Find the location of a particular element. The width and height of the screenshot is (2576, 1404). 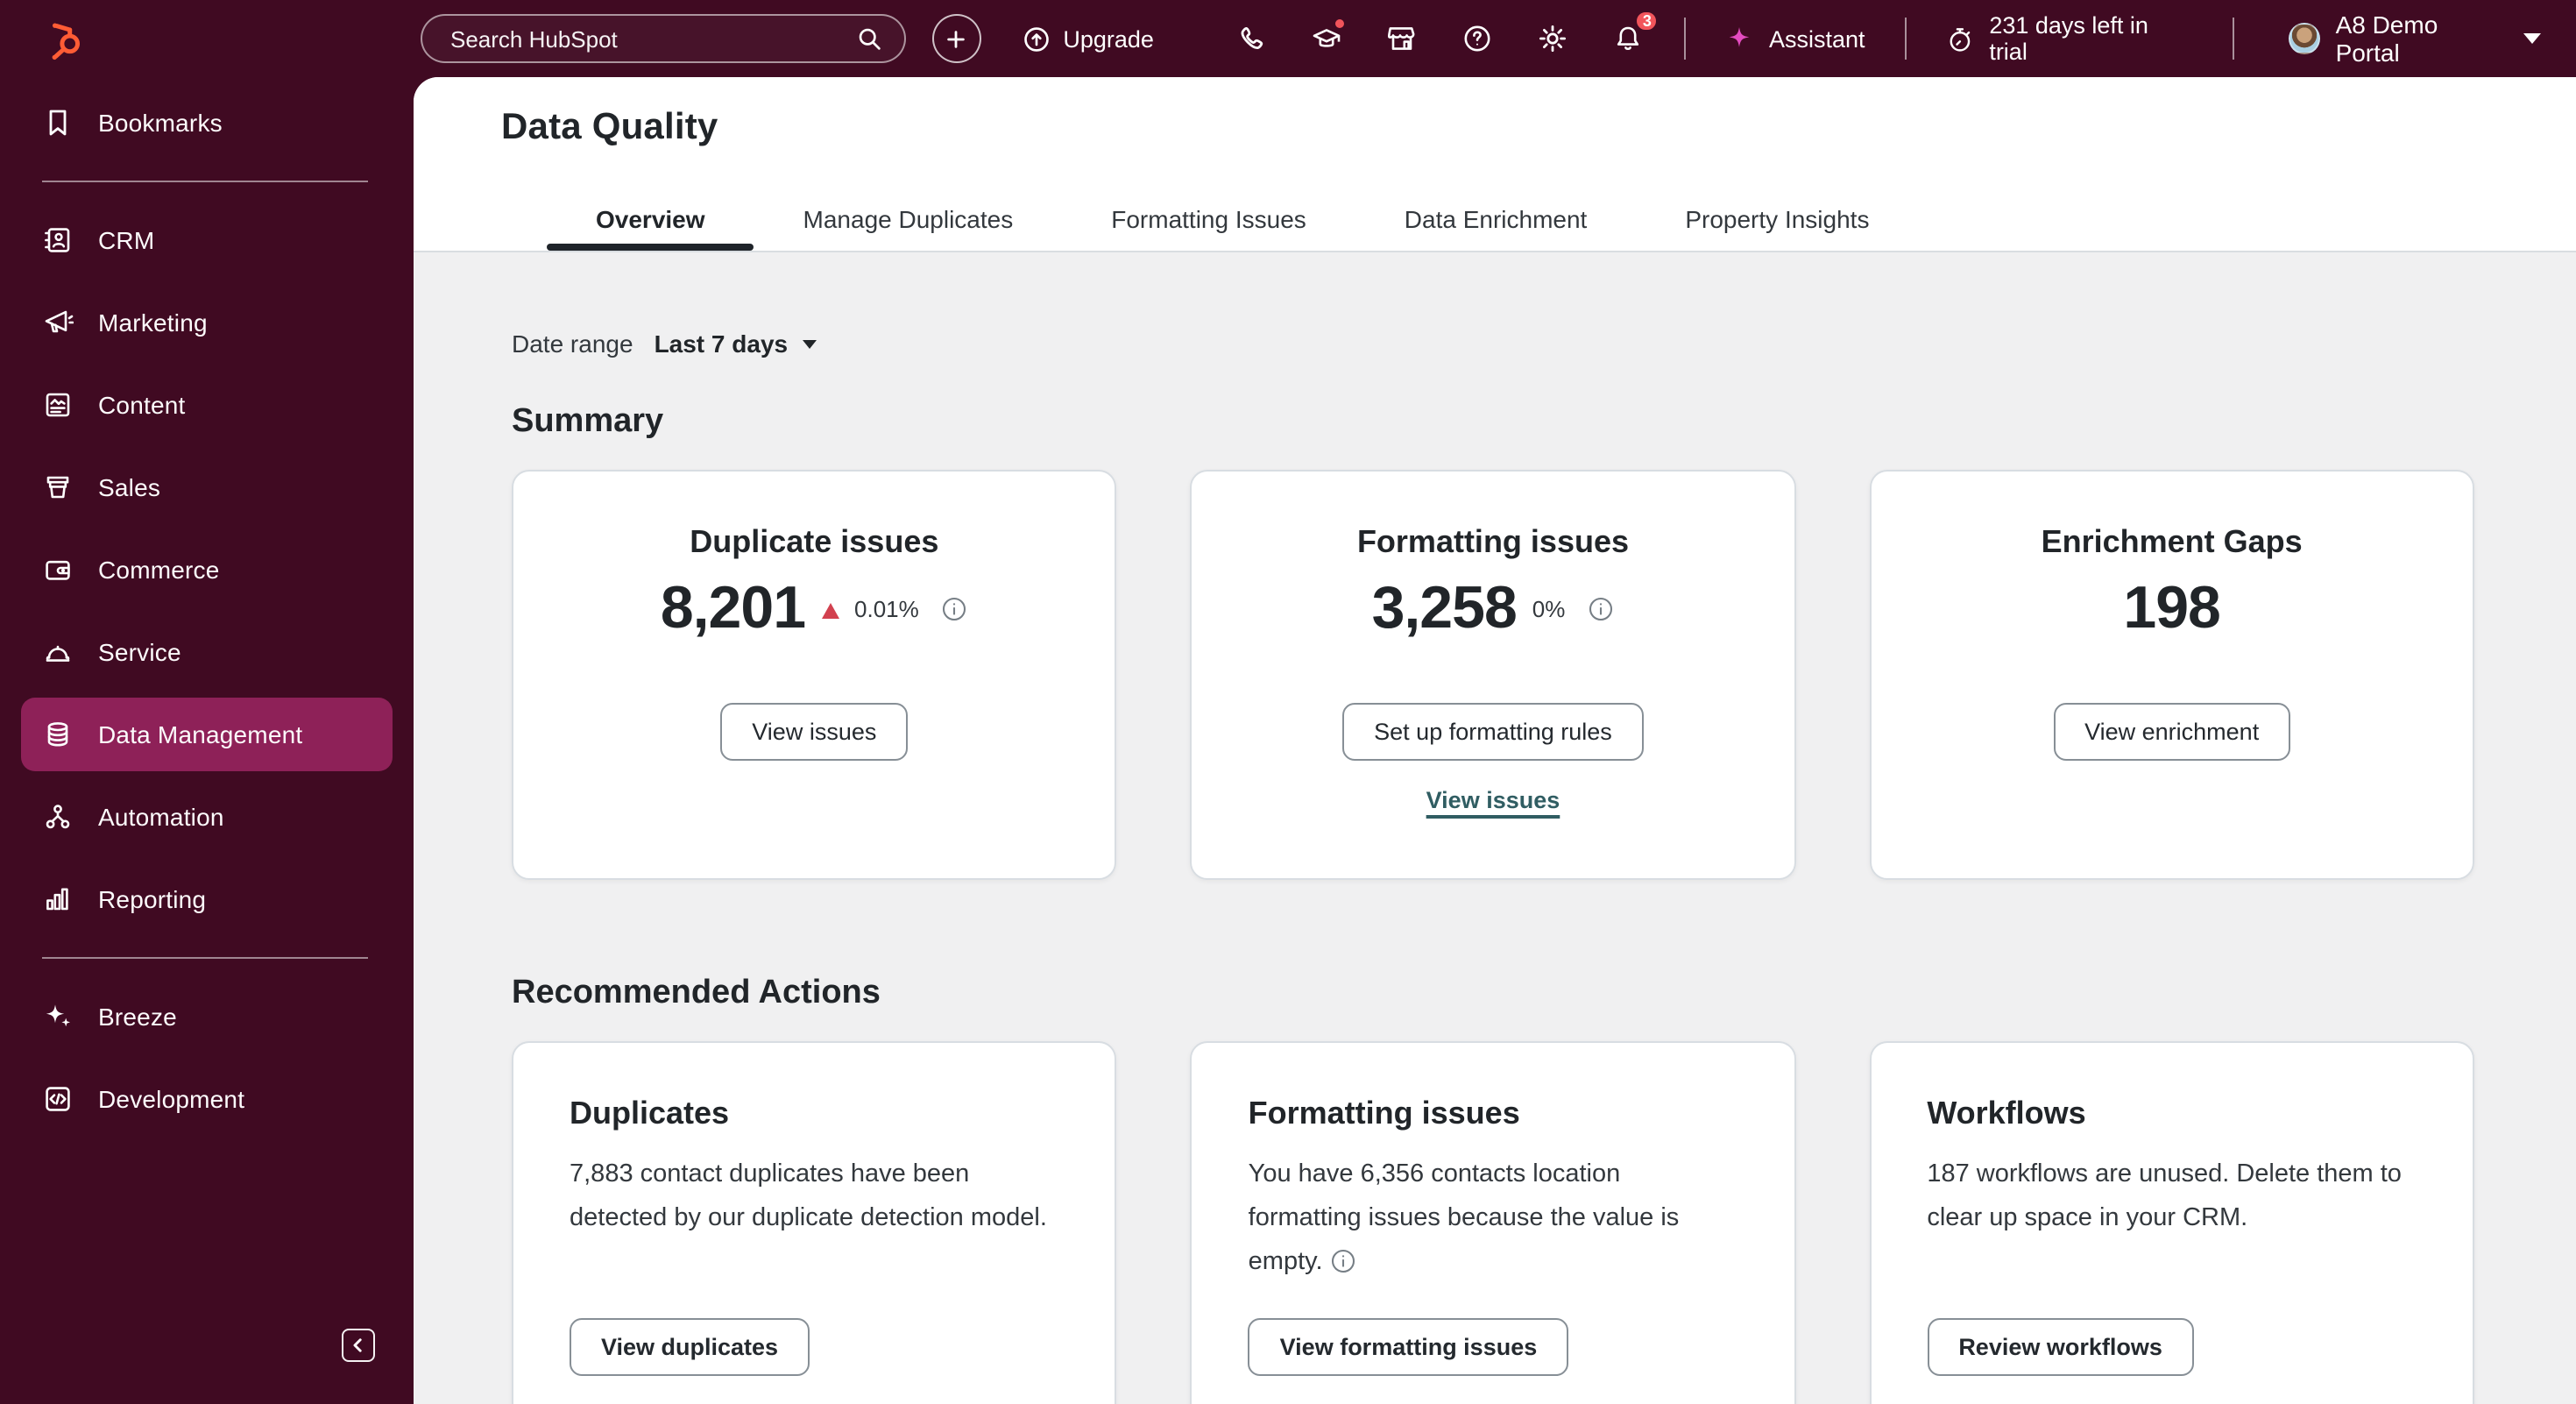

summary-heading: Summary is located at coordinates (588, 421).